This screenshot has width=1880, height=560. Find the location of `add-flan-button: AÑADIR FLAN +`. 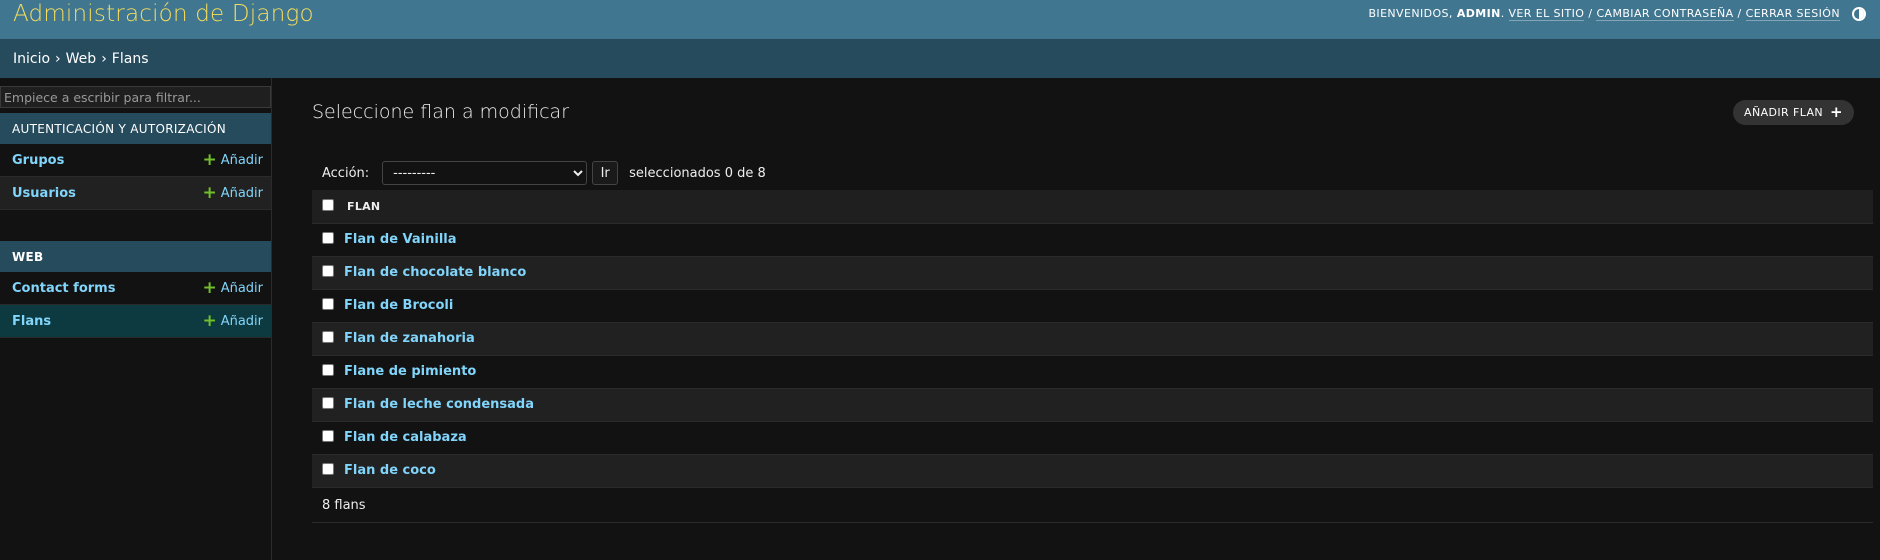

add-flan-button: AÑADIR FLAN + is located at coordinates (1793, 112).